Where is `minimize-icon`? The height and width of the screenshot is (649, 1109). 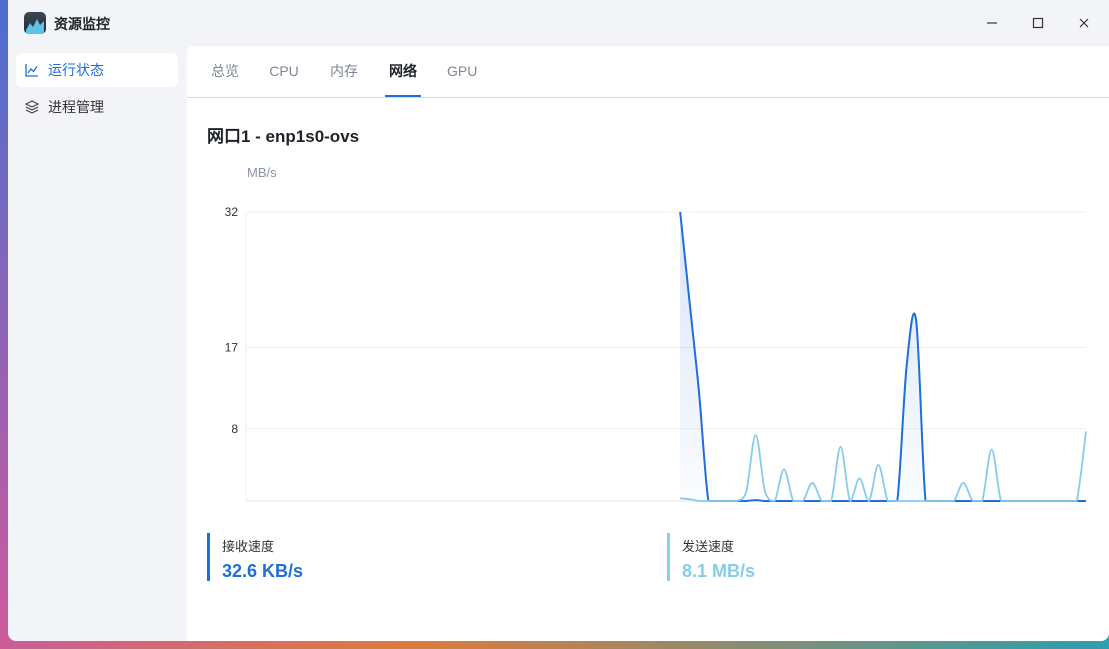
minimize-icon is located at coordinates (992, 23).